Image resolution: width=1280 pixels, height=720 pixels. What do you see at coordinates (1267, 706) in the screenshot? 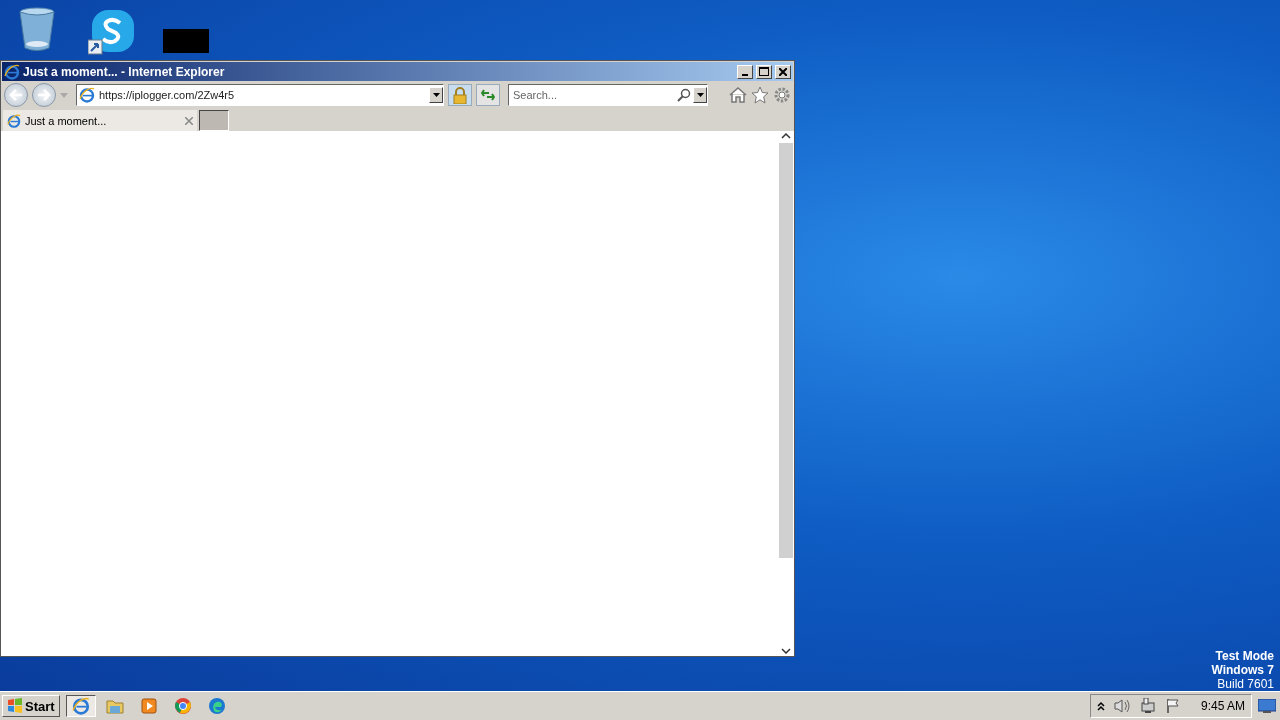
I see `show-desktop-icon` at bounding box center [1267, 706].